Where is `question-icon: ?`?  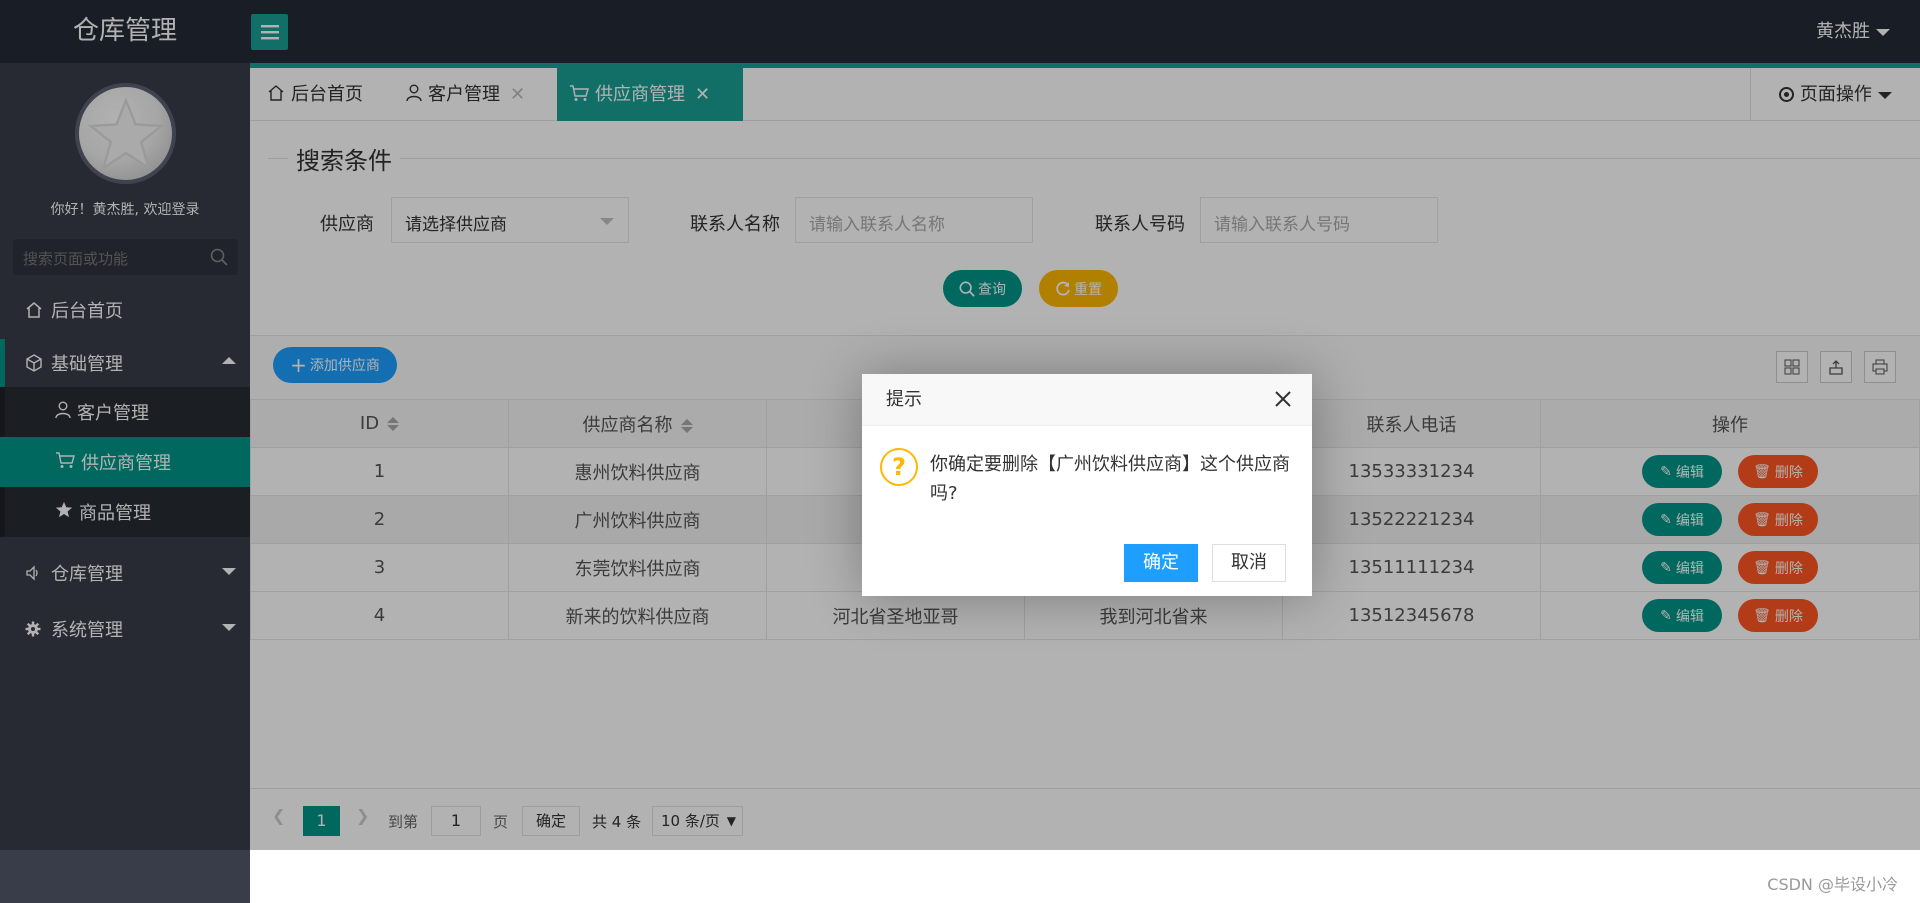
question-icon: ? is located at coordinates (899, 467).